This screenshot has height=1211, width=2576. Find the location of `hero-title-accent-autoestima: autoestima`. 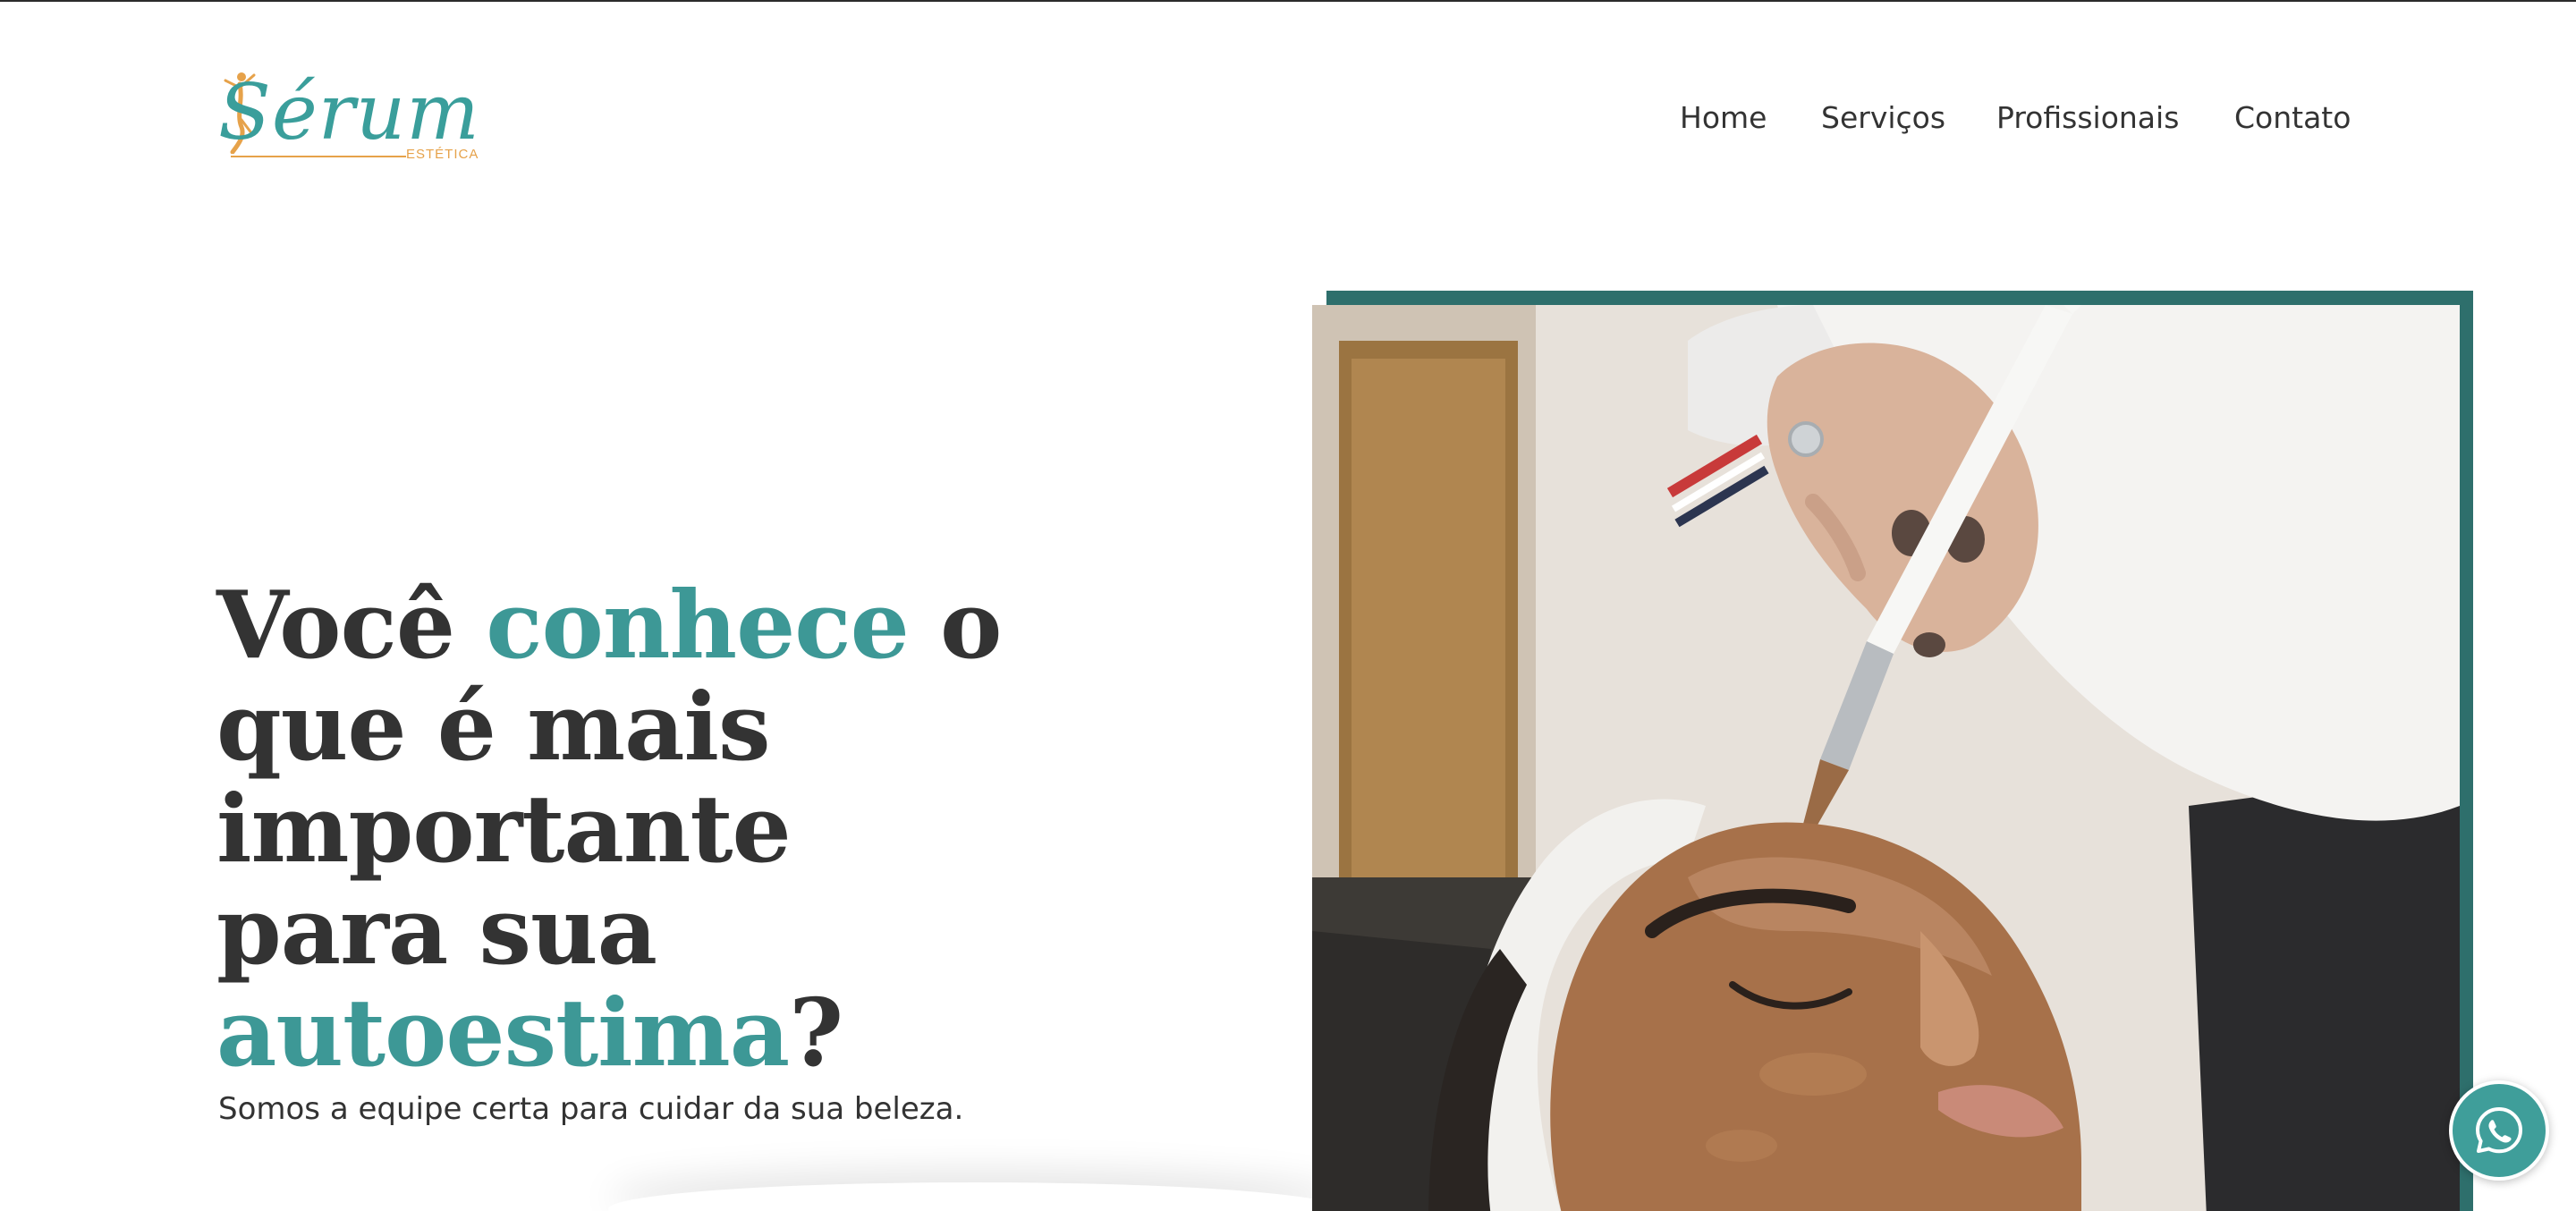

hero-title-accent-autoestima: autoestima is located at coordinates (503, 1033).